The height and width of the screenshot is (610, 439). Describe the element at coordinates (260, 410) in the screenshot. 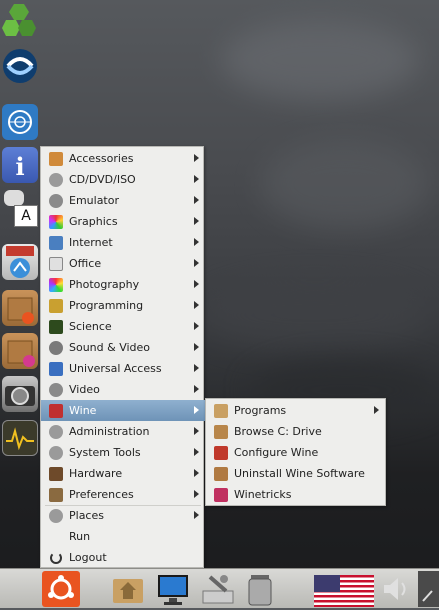

I see `menu-item-label: Programs` at that location.